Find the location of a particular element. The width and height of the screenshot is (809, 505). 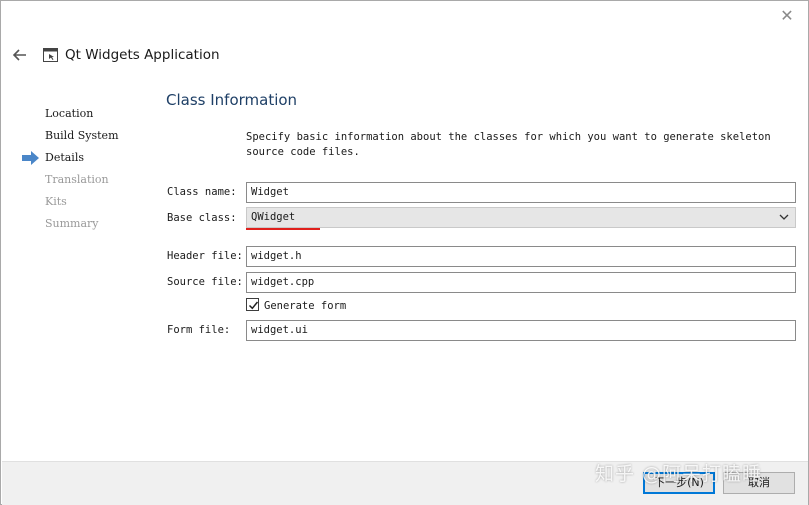

step-location: Location is located at coordinates (69, 113).